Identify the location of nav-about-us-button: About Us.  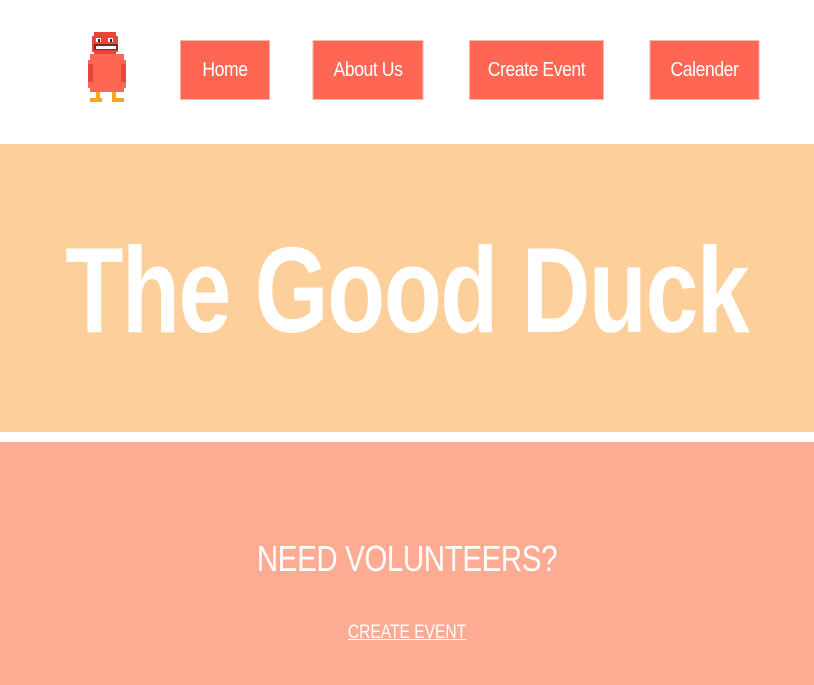
(368, 70).